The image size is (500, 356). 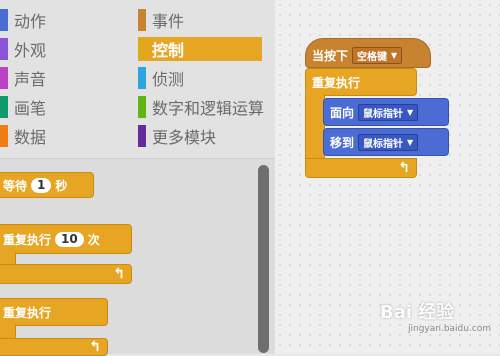 What do you see at coordinates (54, 312) in the screenshot?
I see `forever-block: 重复执行` at bounding box center [54, 312].